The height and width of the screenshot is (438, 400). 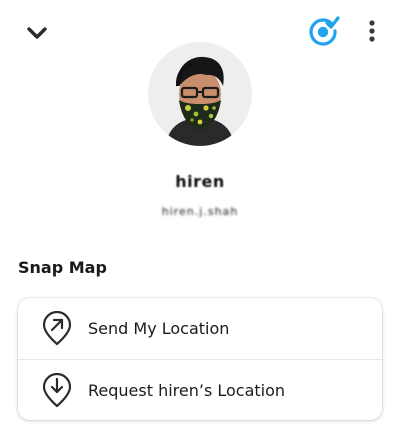 I want to click on location-arrow-pin-icon, so click(x=57, y=329).